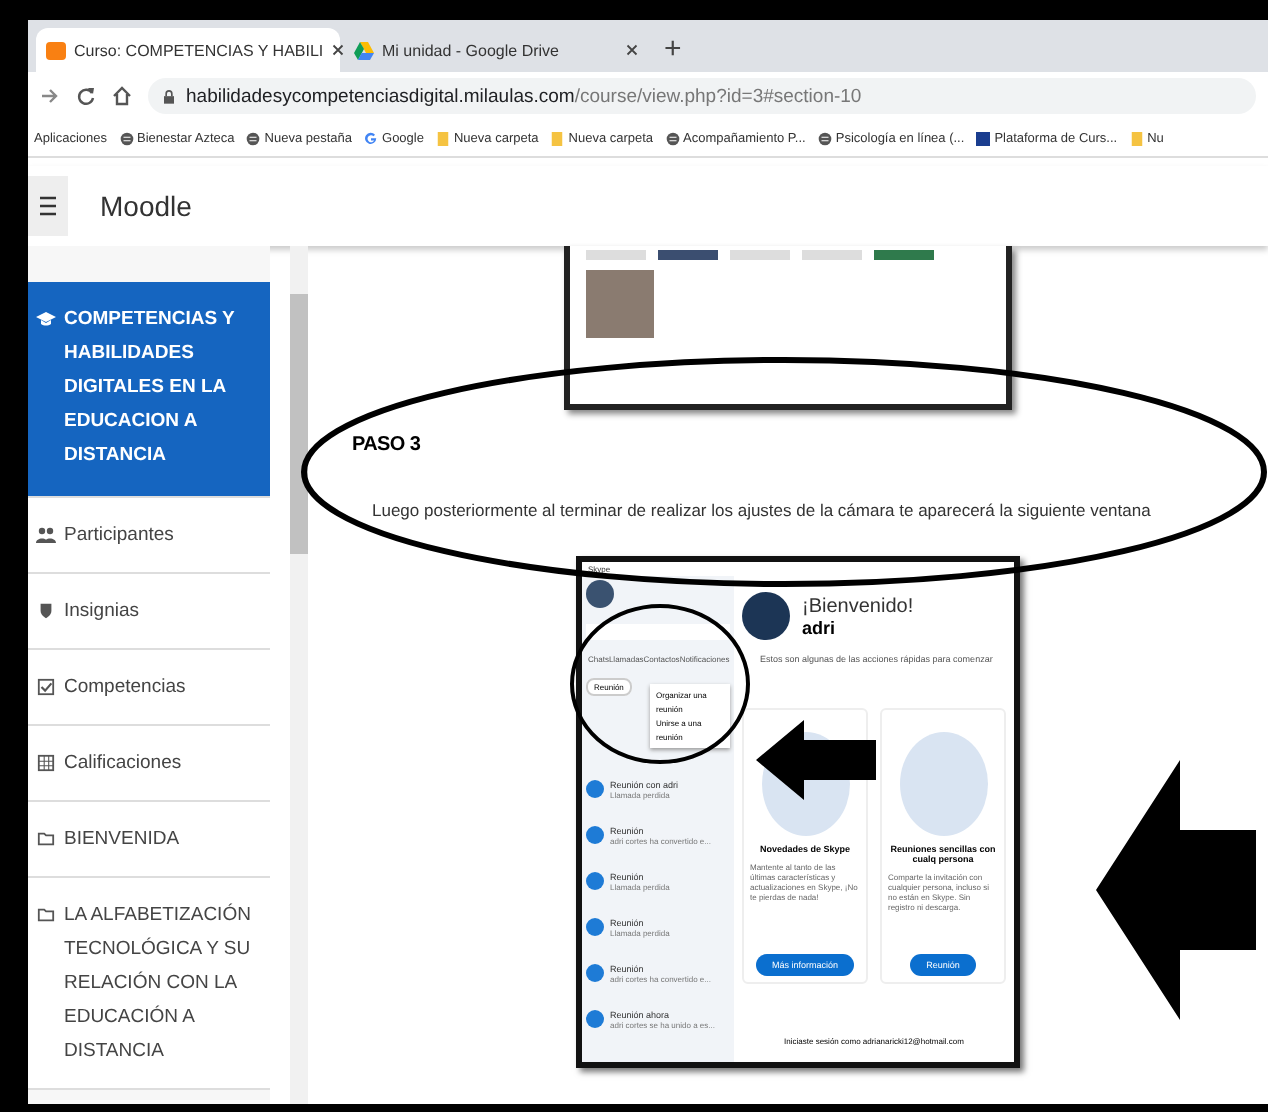 This screenshot has width=1268, height=1112. What do you see at coordinates (46, 611) in the screenshot?
I see `shield-icon` at bounding box center [46, 611].